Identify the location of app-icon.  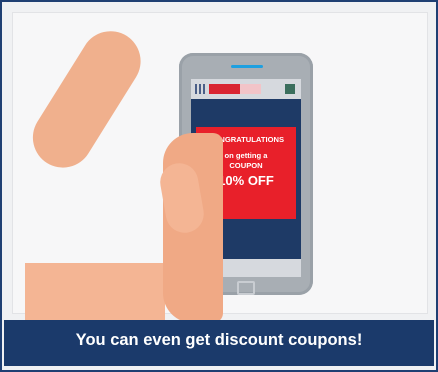
(290, 89).